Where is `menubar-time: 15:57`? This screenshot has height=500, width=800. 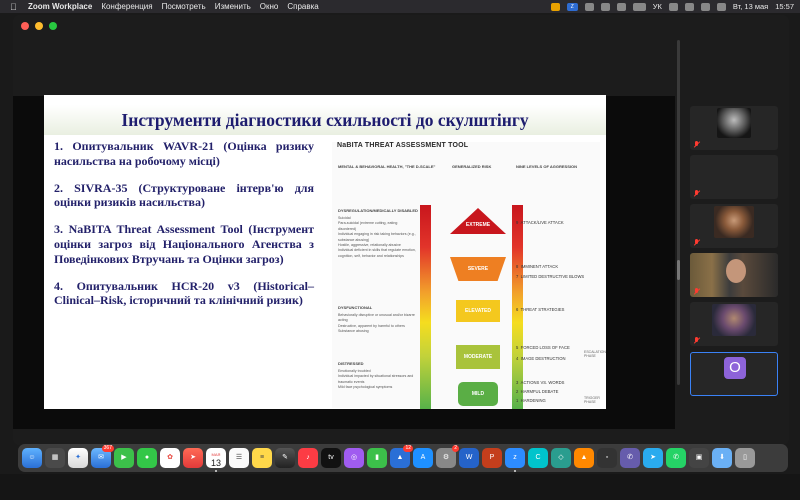
menubar-time: 15:57 is located at coordinates (784, 6).